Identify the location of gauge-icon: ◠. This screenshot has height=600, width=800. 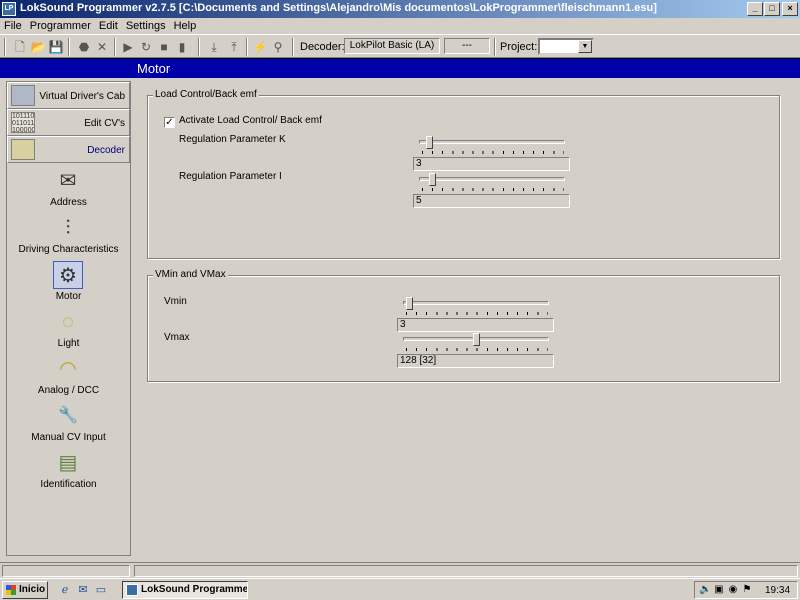
(68, 369).